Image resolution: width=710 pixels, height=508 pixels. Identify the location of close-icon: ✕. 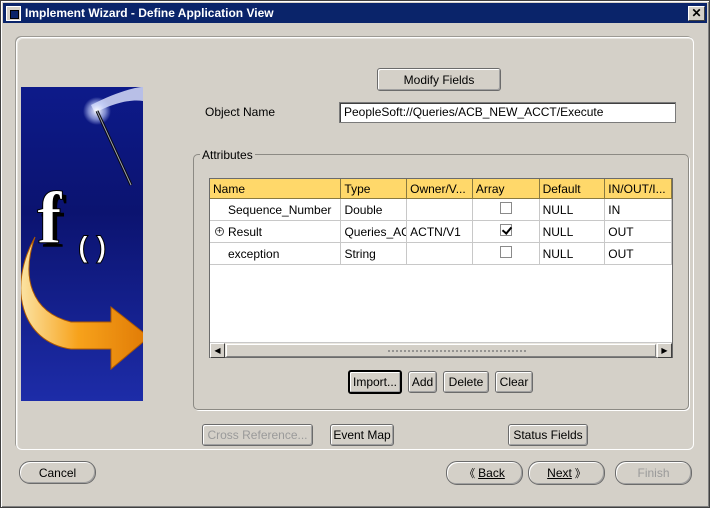
(696, 13).